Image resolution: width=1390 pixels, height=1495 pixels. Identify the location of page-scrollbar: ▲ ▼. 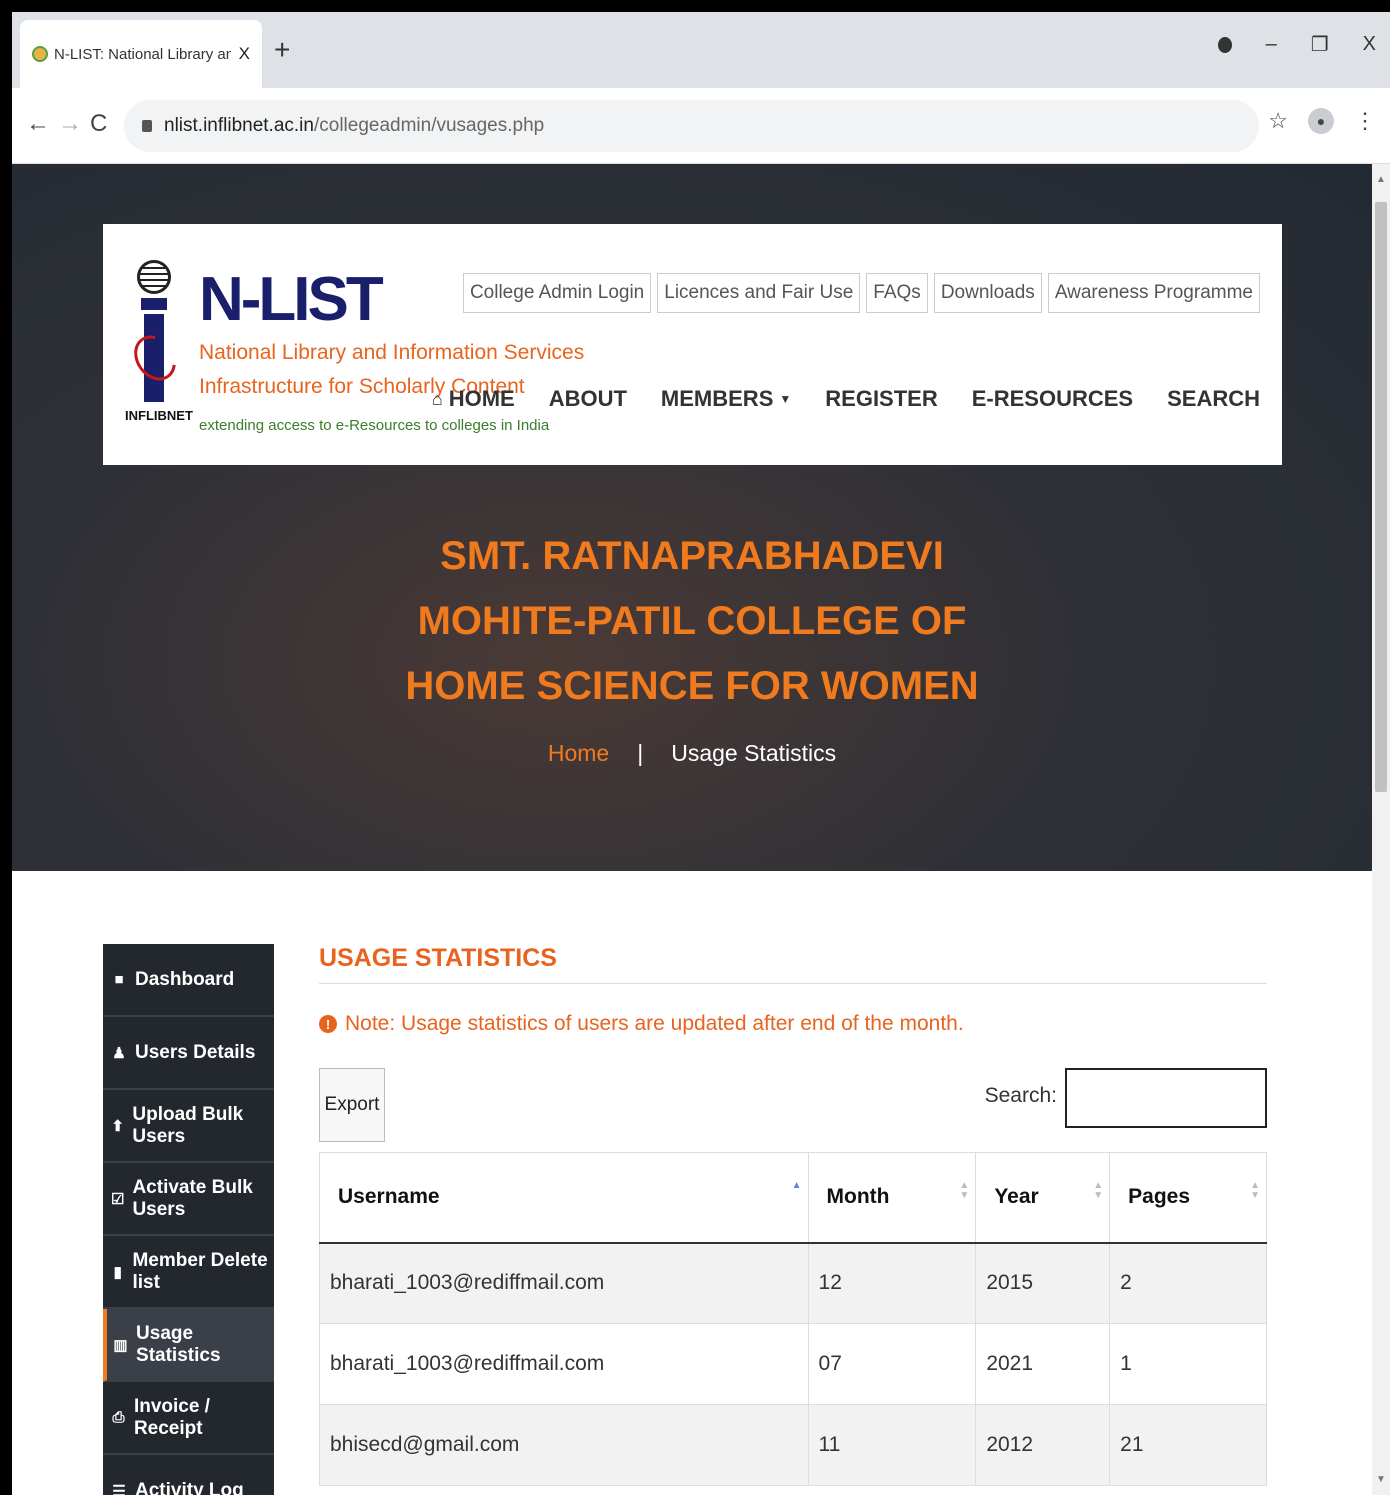
(1381, 829).